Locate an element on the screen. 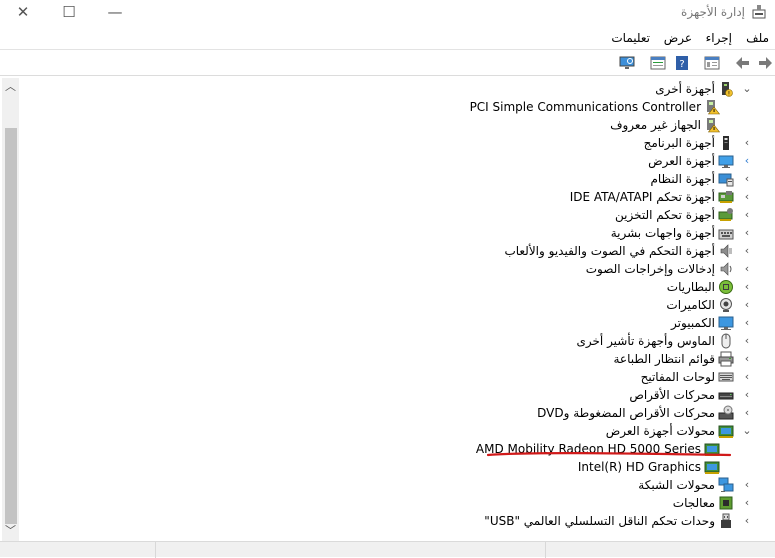  tree-category-item: ‹ أجهزة العرض is located at coordinates (405, 161).